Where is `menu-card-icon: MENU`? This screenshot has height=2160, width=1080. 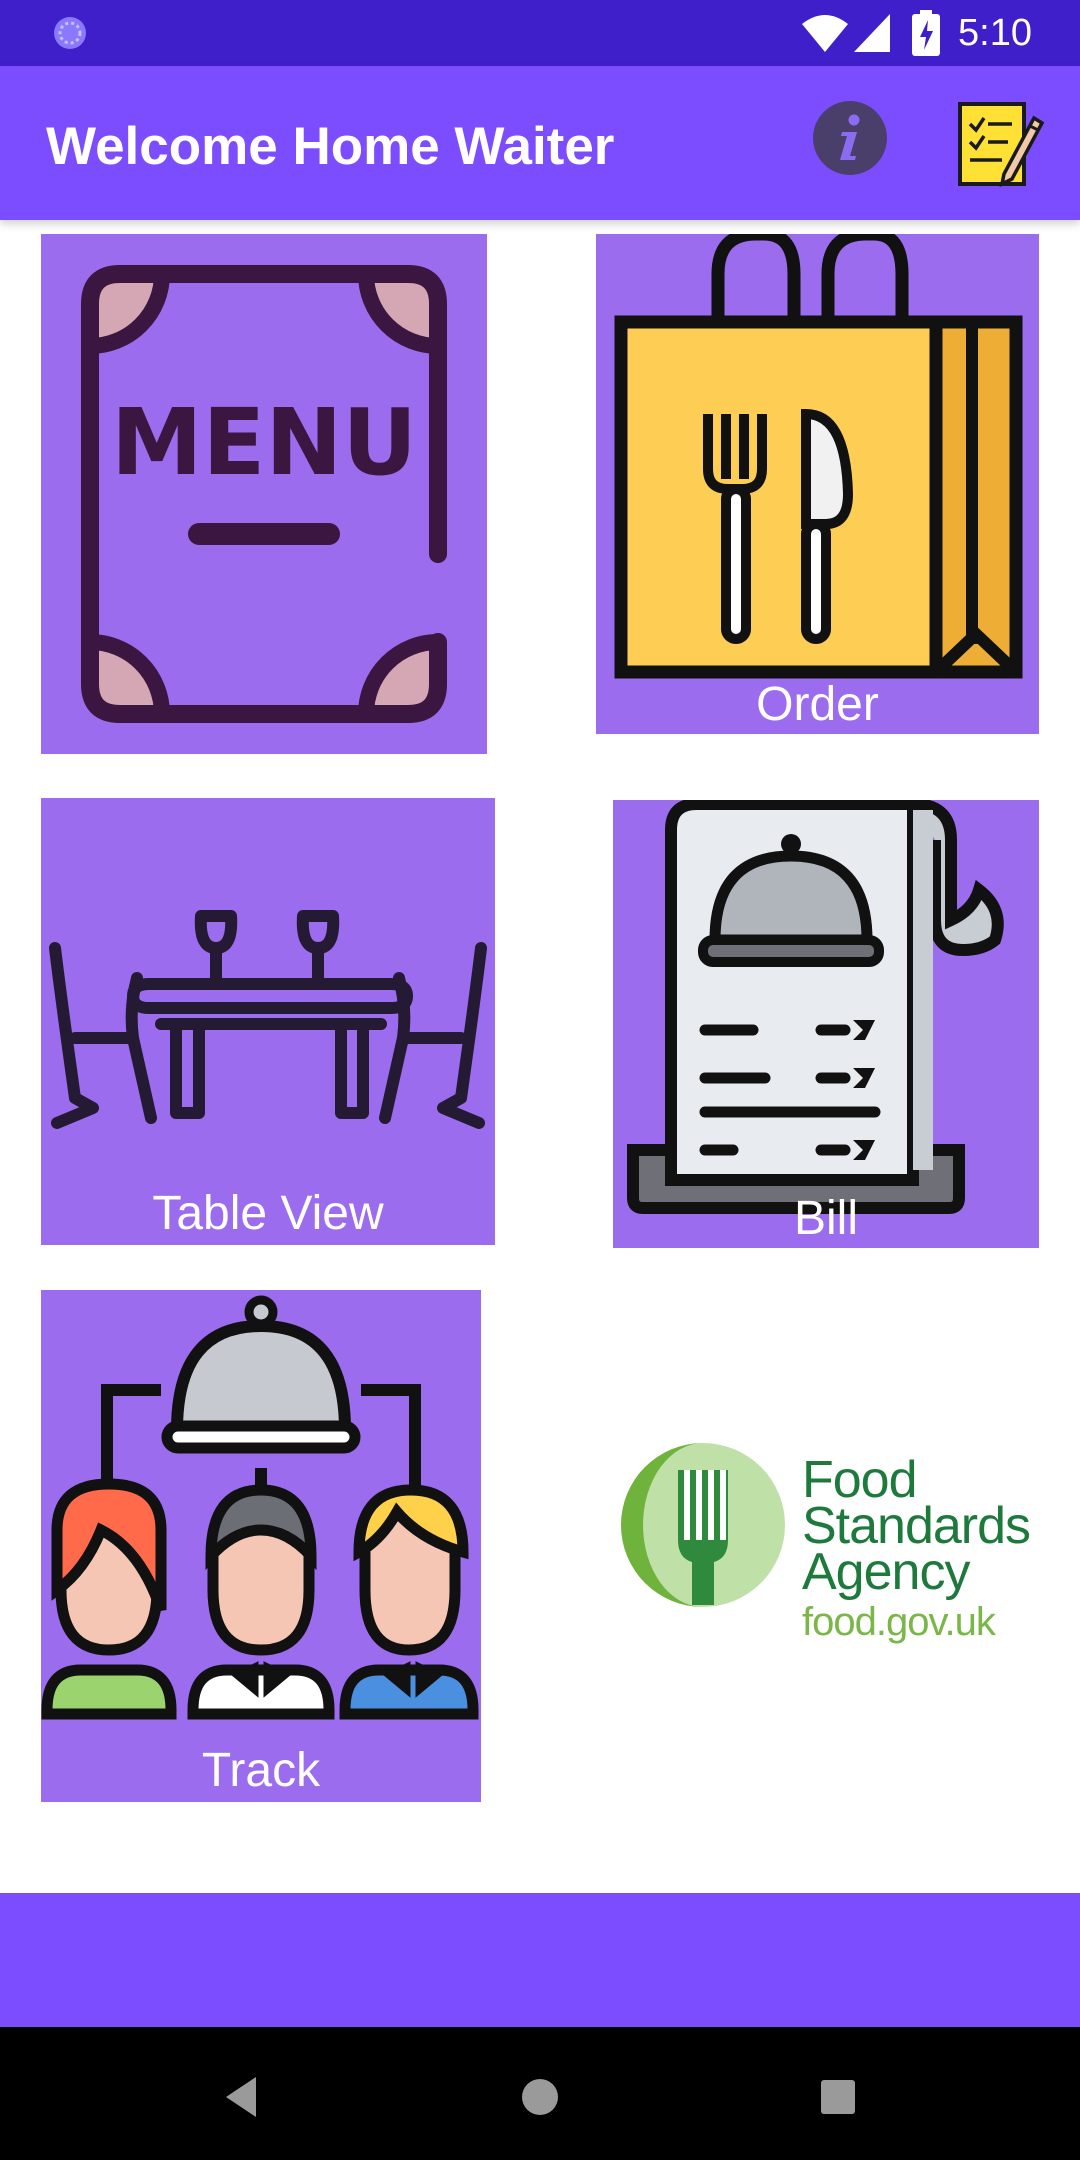 menu-card-icon: MENU is located at coordinates (264, 494).